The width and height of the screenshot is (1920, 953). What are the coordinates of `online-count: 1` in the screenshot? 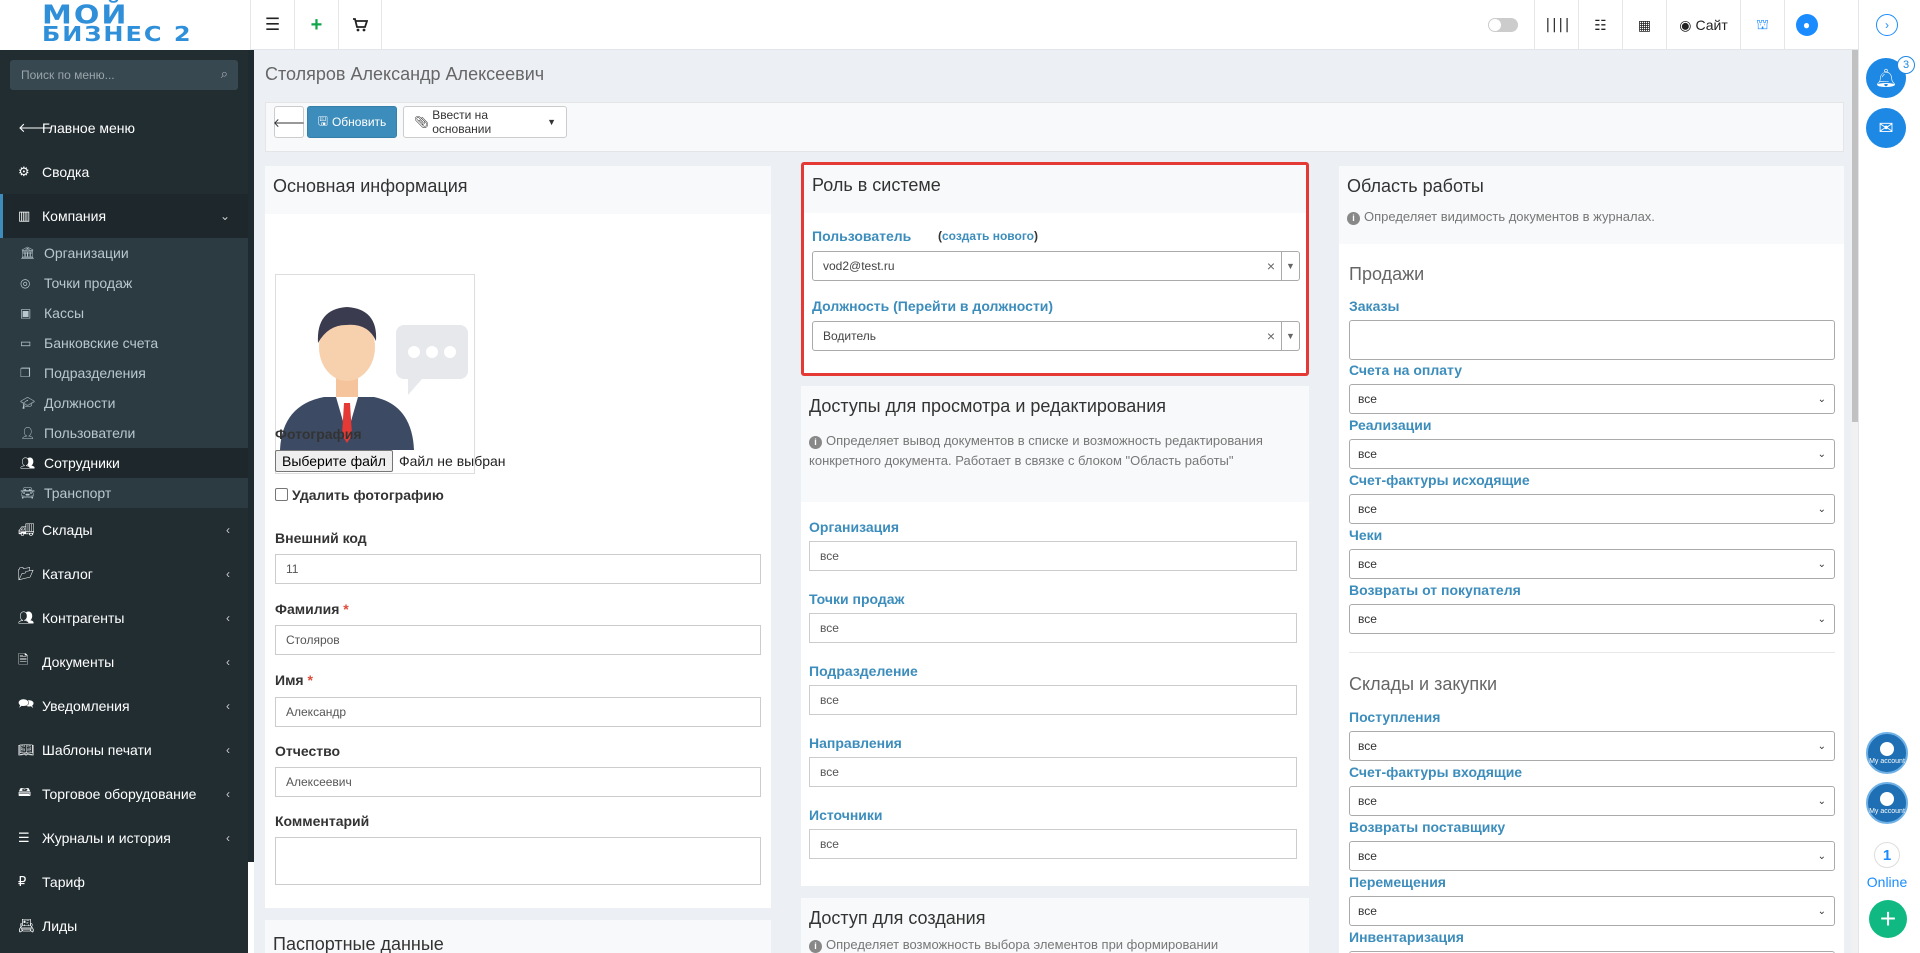 It's located at (1887, 855).